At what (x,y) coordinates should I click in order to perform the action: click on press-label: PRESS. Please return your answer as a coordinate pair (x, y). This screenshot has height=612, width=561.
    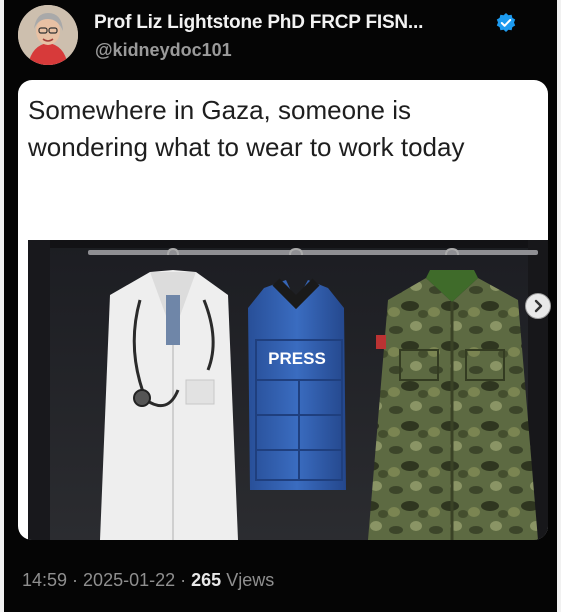
    Looking at the image, I should click on (297, 358).